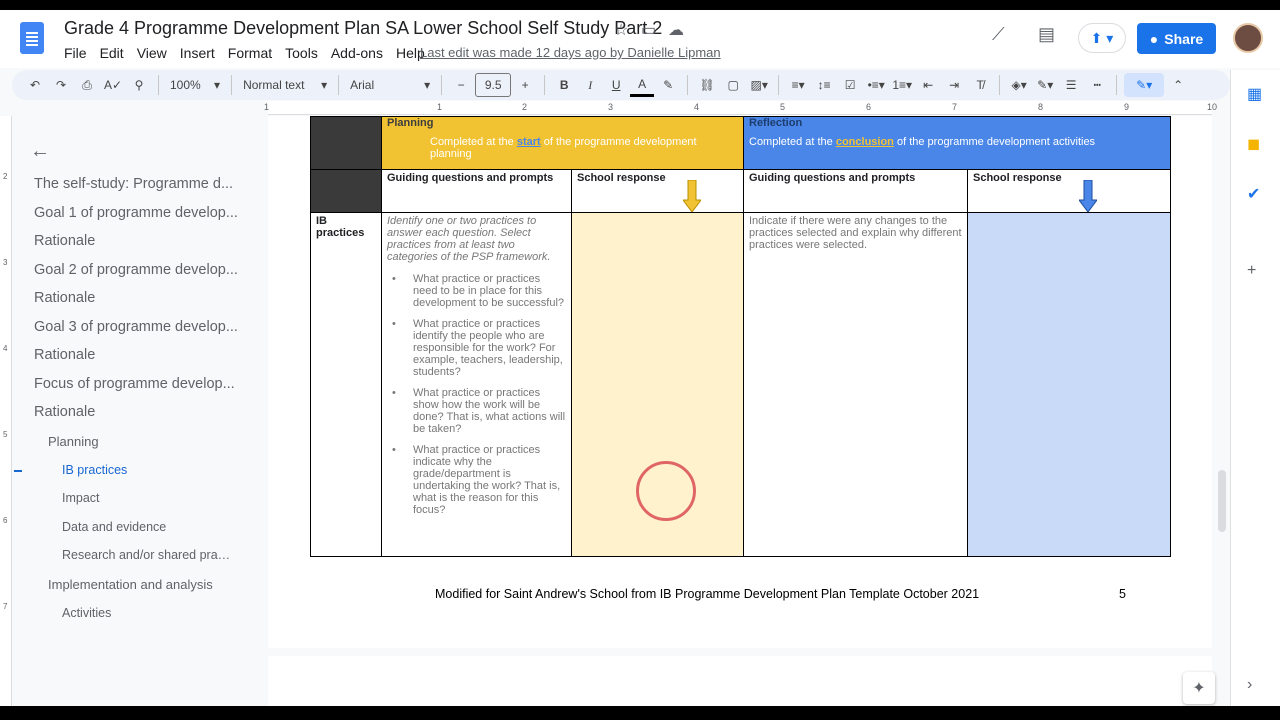 Image resolution: width=1280 pixels, height=720 pixels. What do you see at coordinates (5, 520) in the screenshot?
I see `ruler-mark: 6` at bounding box center [5, 520].